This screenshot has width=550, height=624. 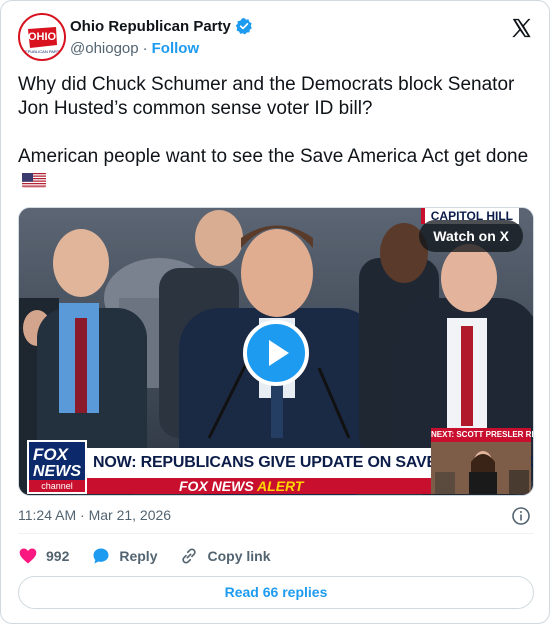 What do you see at coordinates (280, 486) in the screenshot?
I see `alert-word: ALERT` at bounding box center [280, 486].